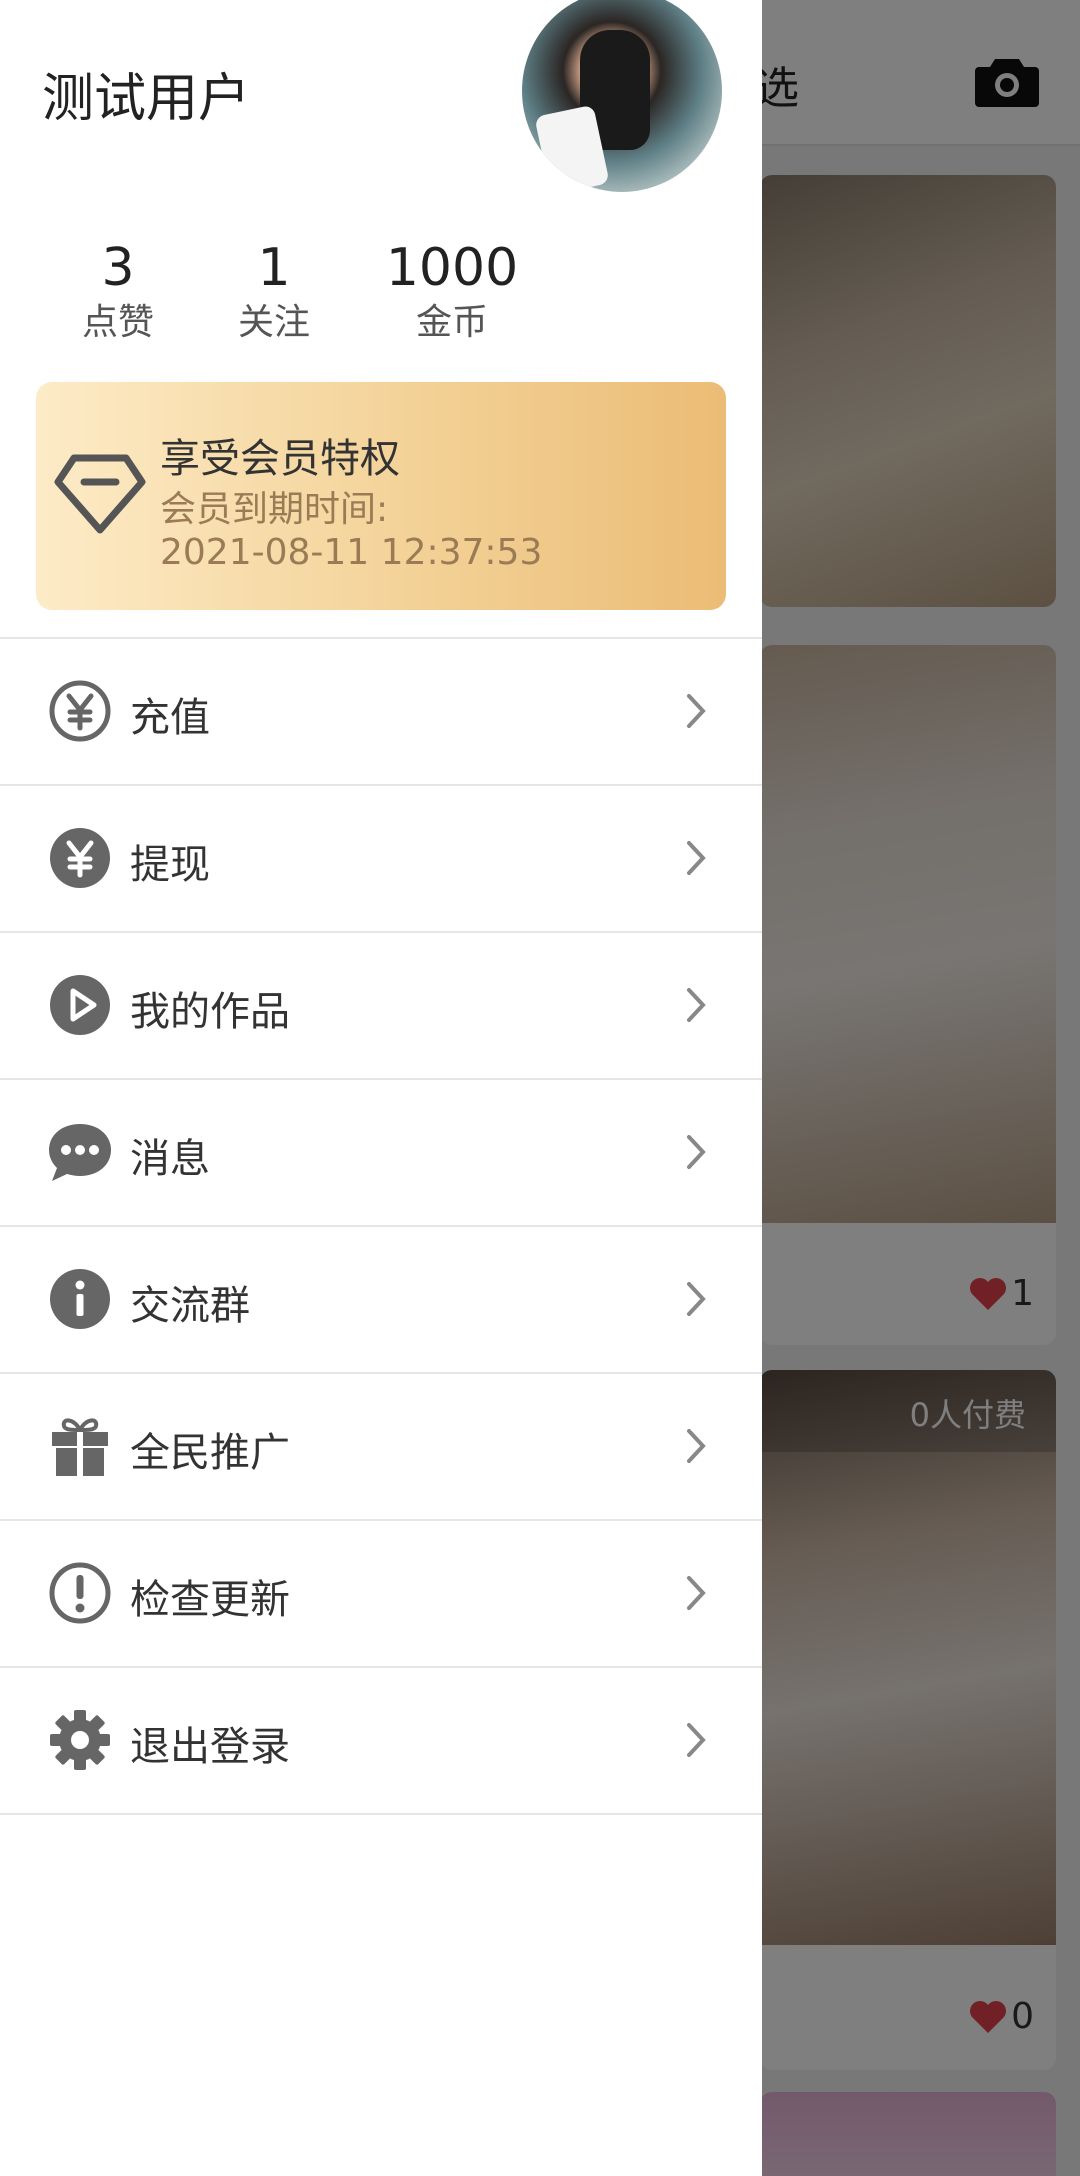 This screenshot has height=2176, width=1080. I want to click on username: 测试用户, so click(146, 99).